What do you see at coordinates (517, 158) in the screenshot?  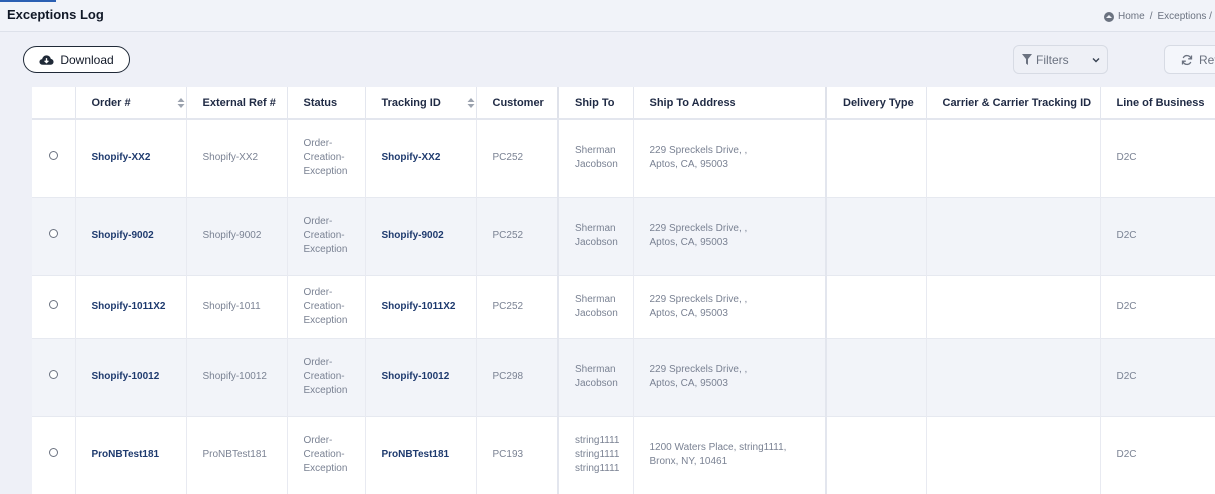 I see `customer-cell: PC252` at bounding box center [517, 158].